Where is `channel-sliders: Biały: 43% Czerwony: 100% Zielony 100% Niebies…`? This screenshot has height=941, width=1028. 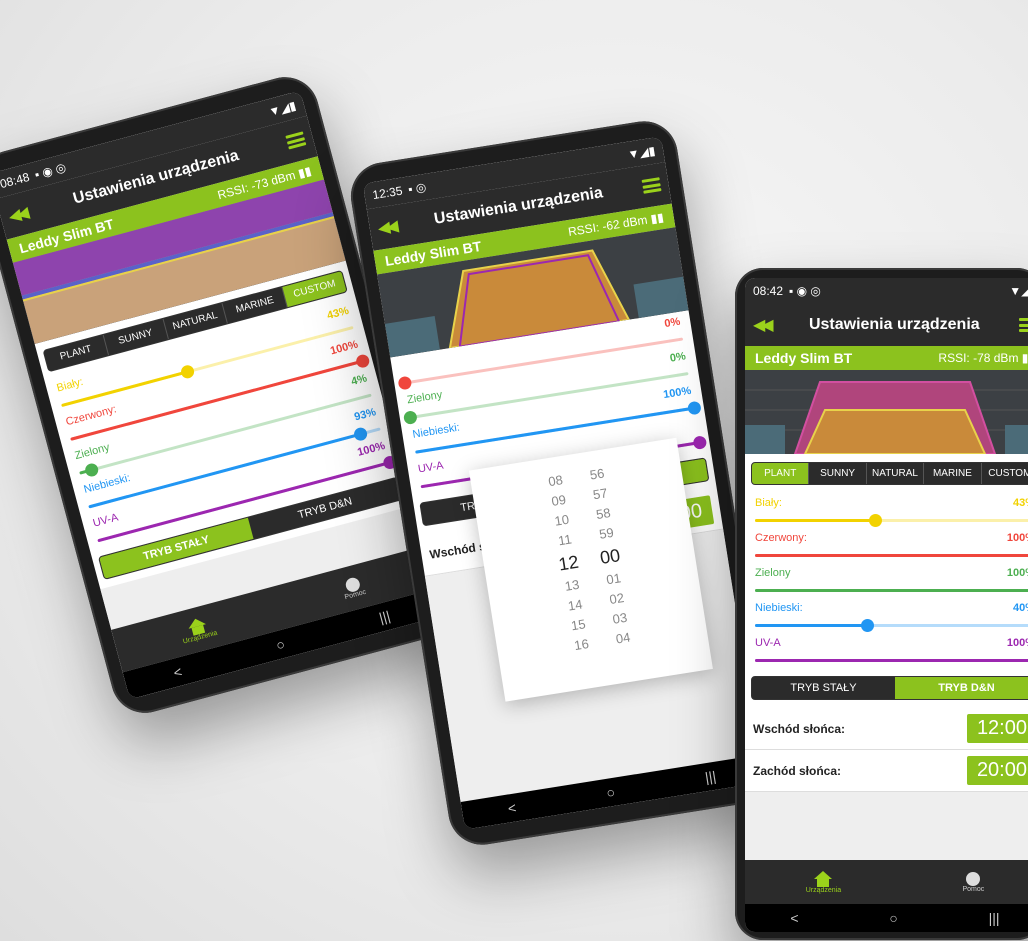
channel-sliders: Biały: 43% Czerwony: 100% Zielony 100% Niebies… is located at coordinates (886, 580).